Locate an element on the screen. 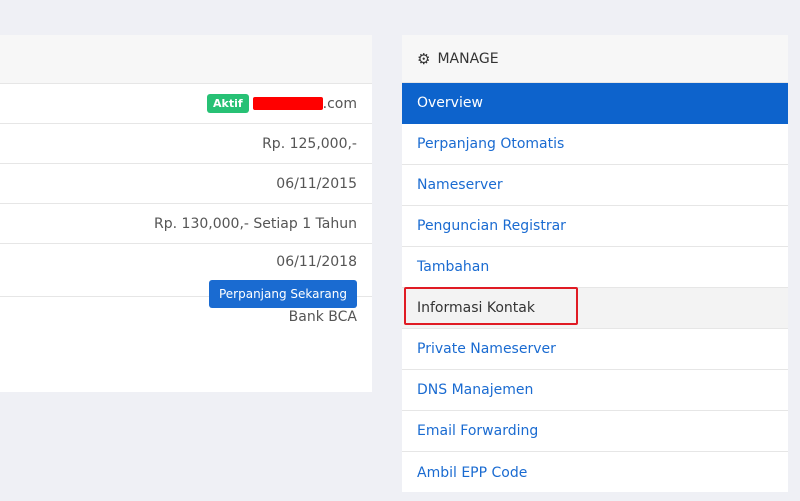 The width and height of the screenshot is (800, 501). gear-icon: ⚙ is located at coordinates (424, 58).